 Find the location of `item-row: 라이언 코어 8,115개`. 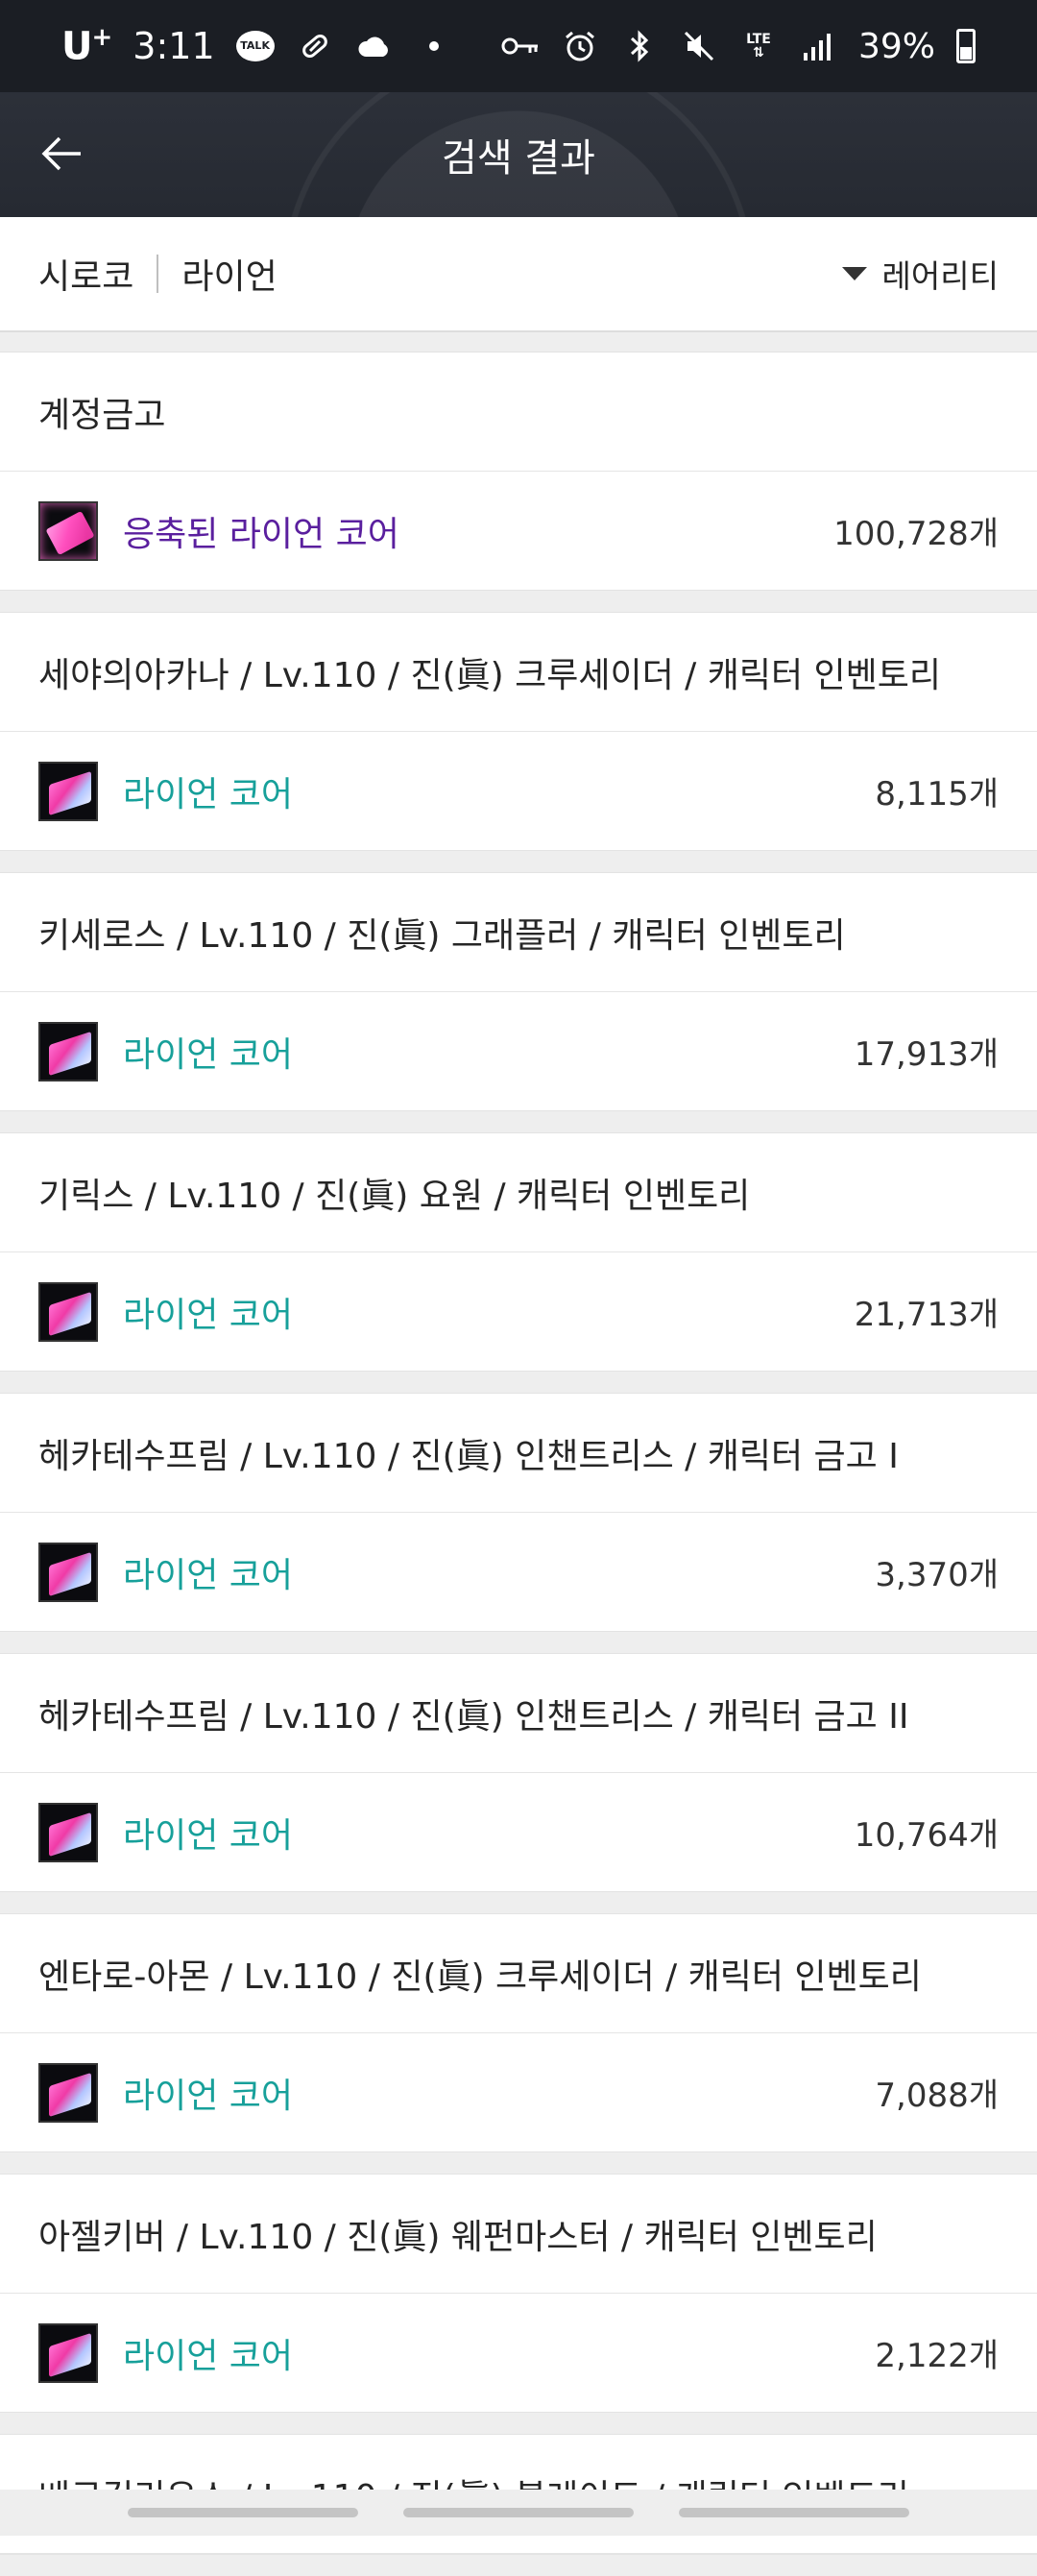

item-row: 라이언 코어 8,115개 is located at coordinates (518, 791).